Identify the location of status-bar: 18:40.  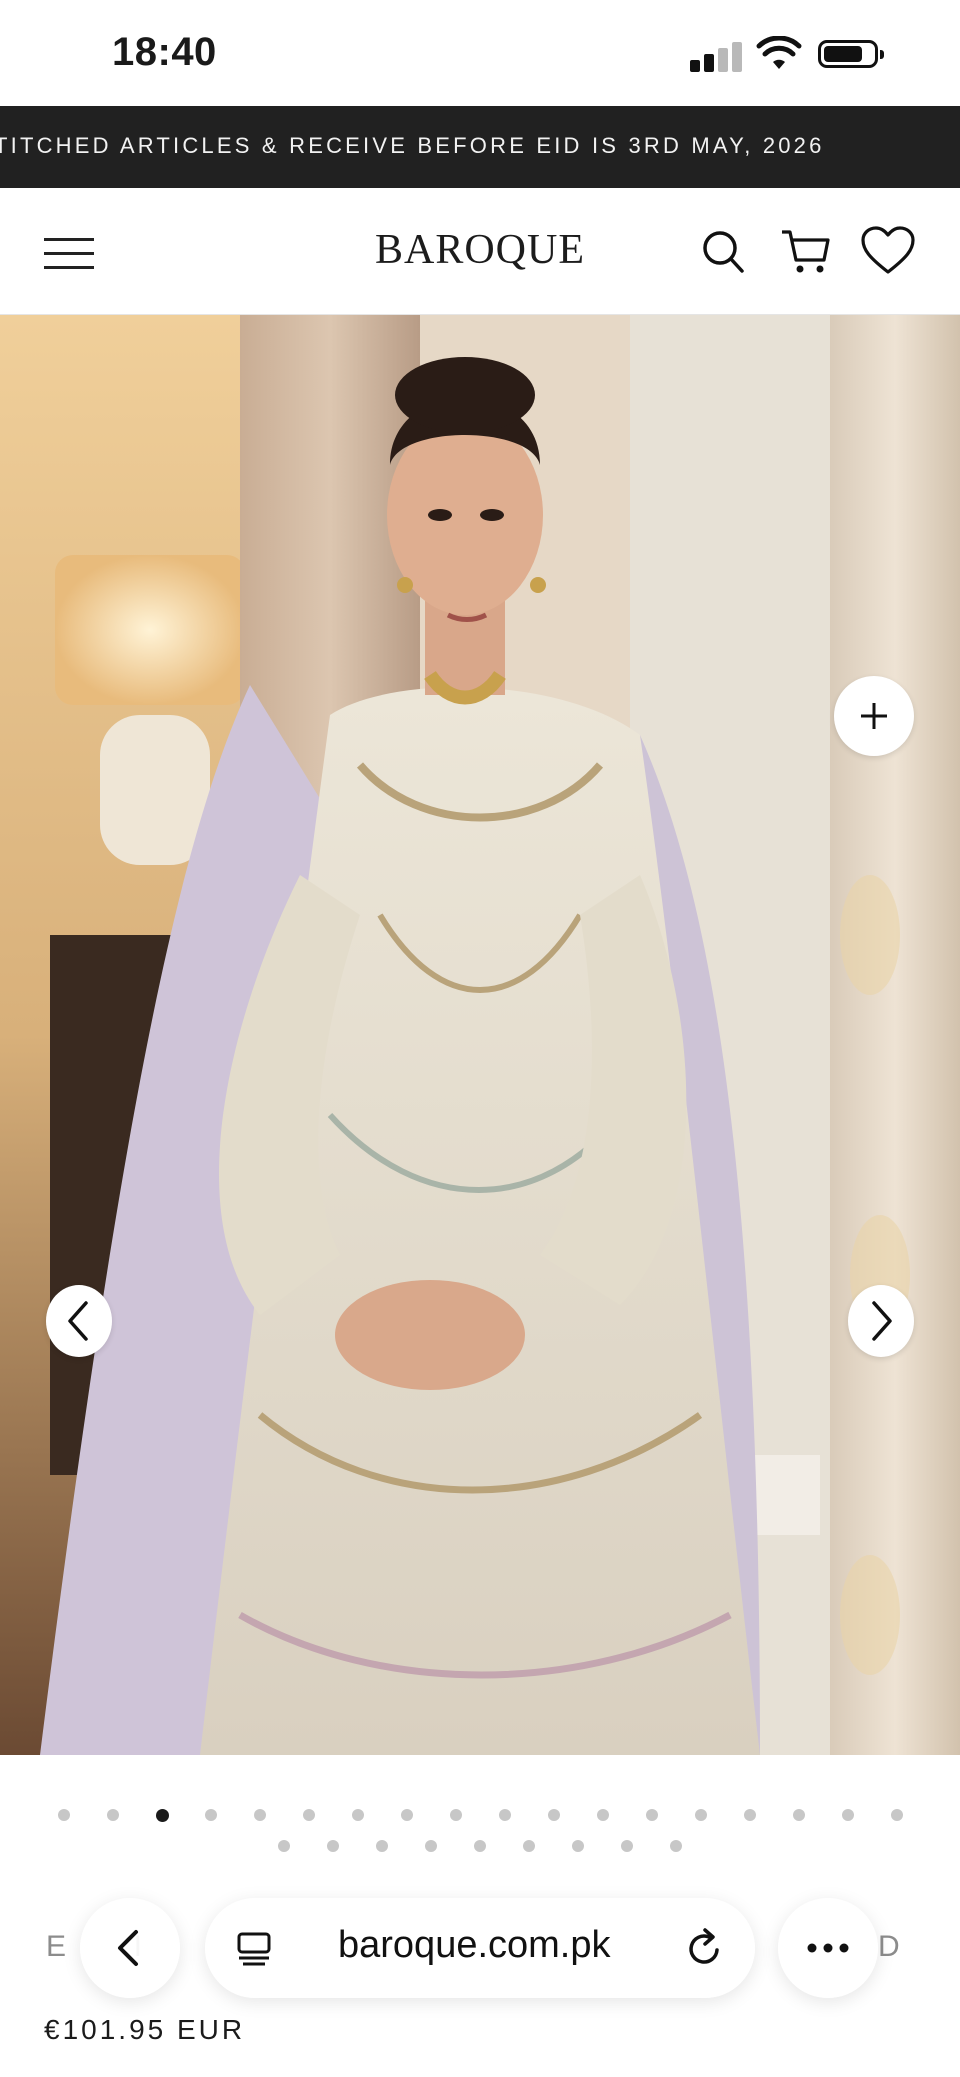
(480, 53).